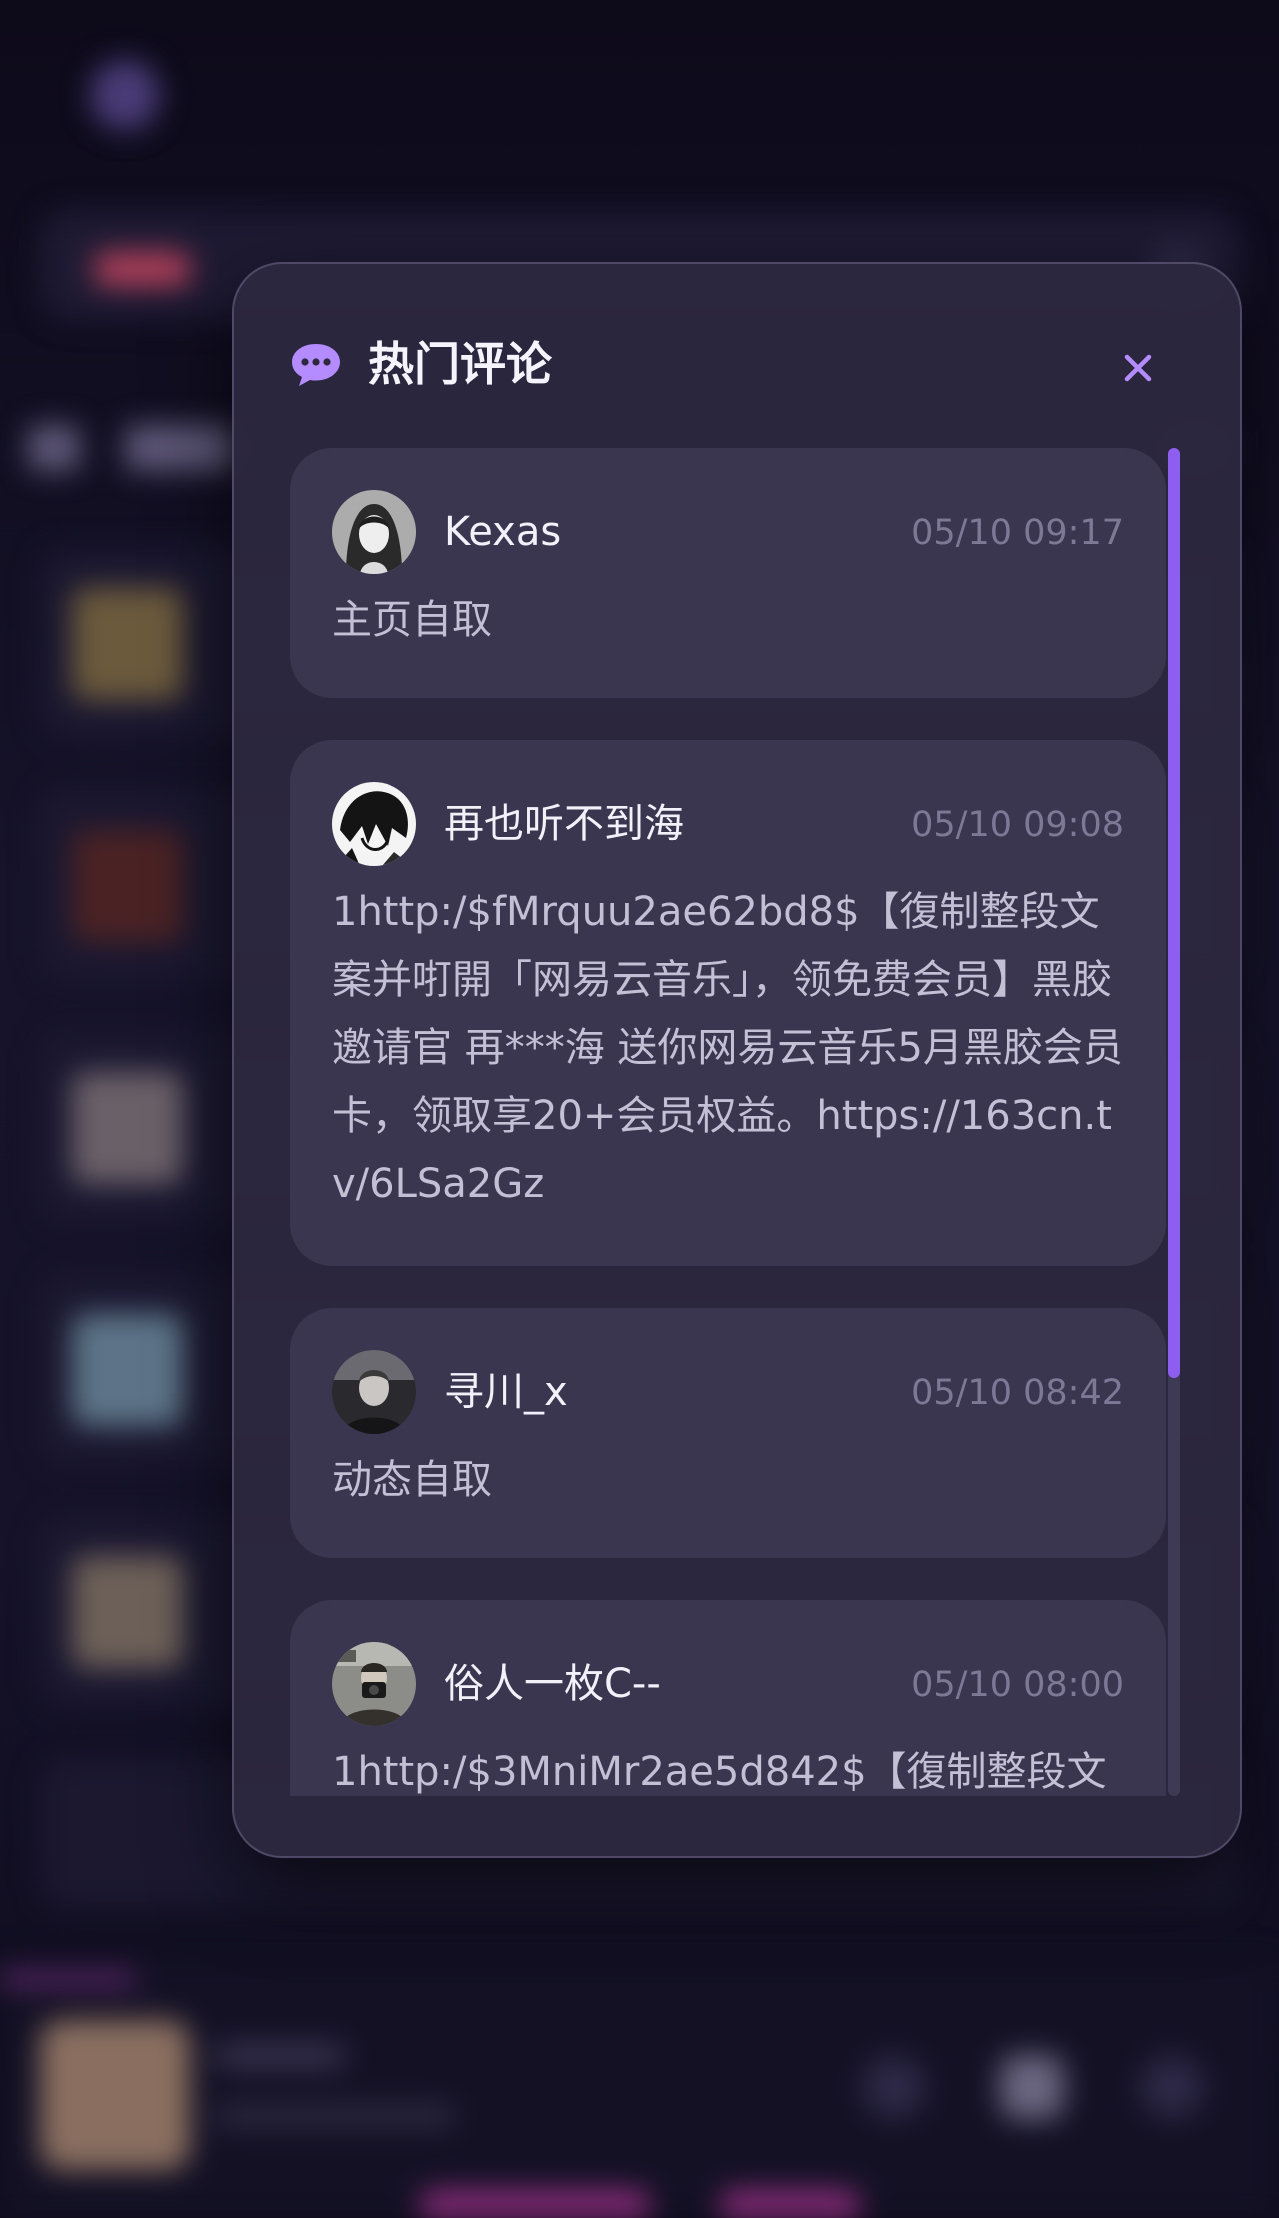 The width and height of the screenshot is (1279, 2218). Describe the element at coordinates (506, 1392) in the screenshot. I see `comment-username: 寻川_x` at that location.